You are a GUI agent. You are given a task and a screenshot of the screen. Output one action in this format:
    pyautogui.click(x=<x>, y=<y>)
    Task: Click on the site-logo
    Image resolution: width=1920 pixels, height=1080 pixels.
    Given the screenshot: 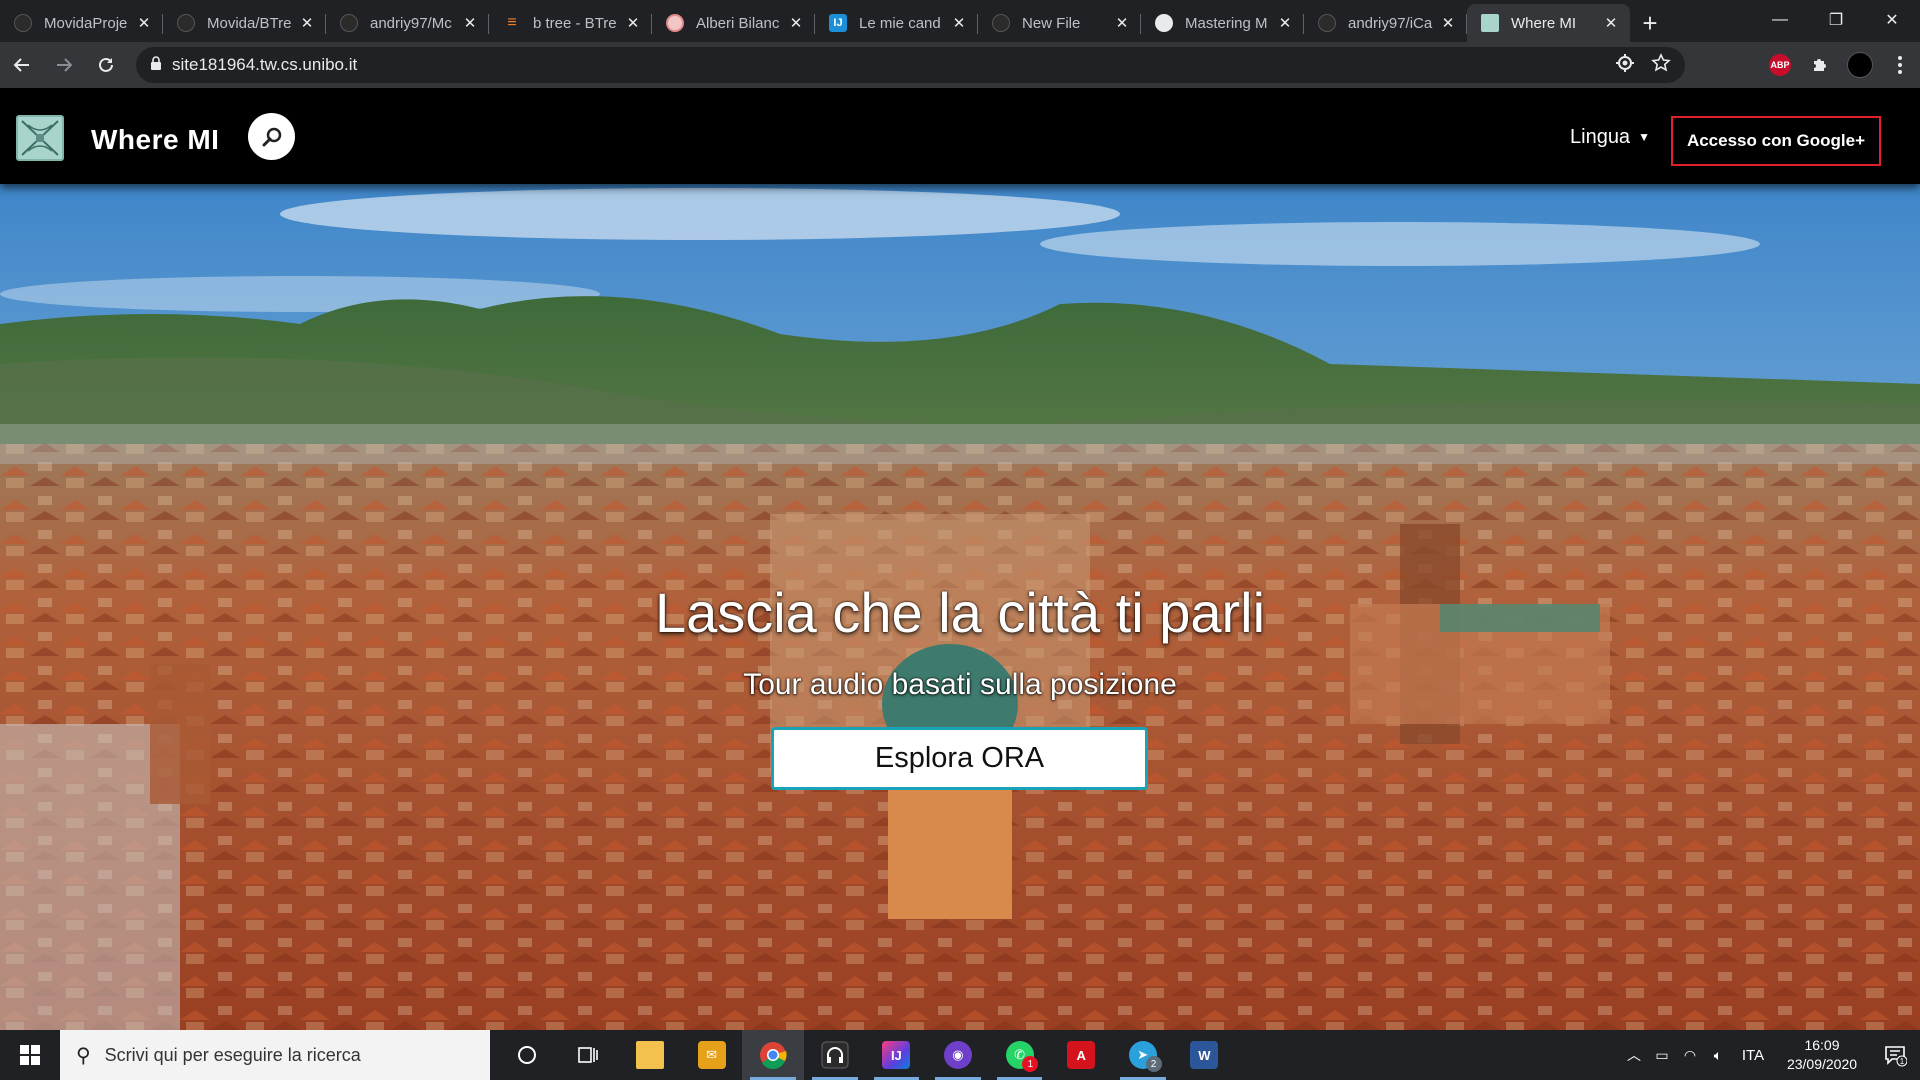 What is the action you would take?
    pyautogui.click(x=40, y=138)
    